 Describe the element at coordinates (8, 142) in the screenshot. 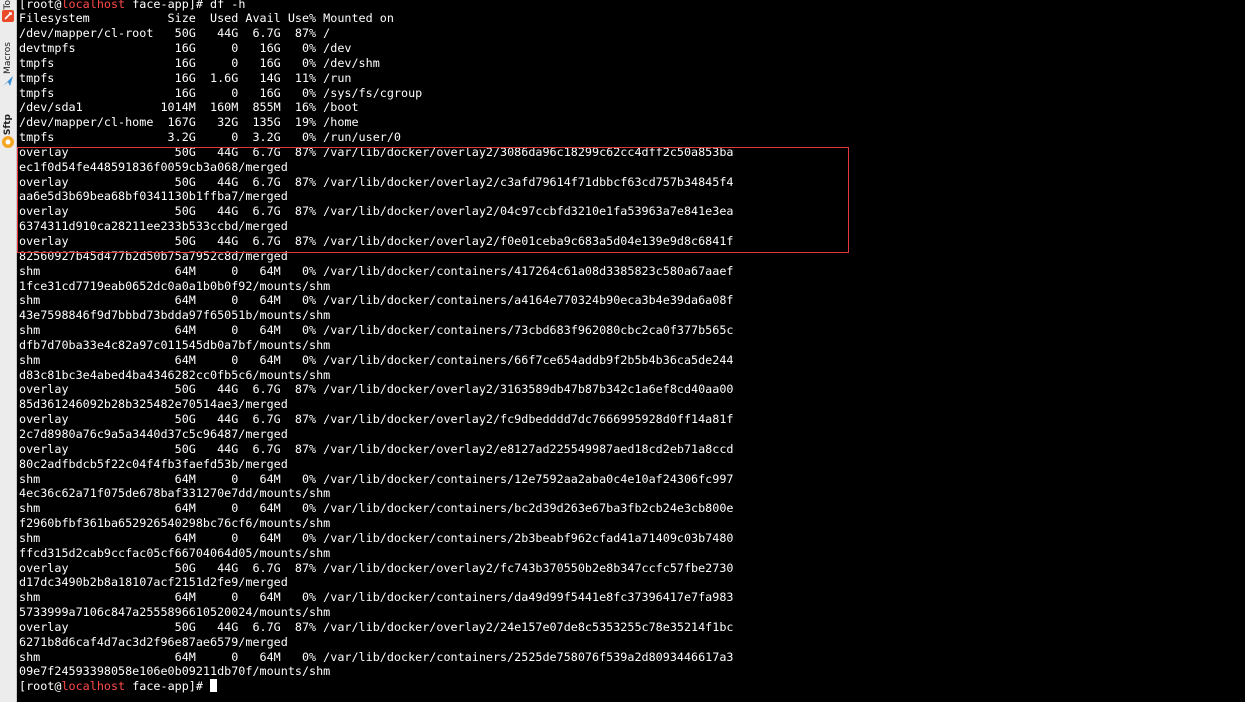

I see `sftp-icon` at that location.